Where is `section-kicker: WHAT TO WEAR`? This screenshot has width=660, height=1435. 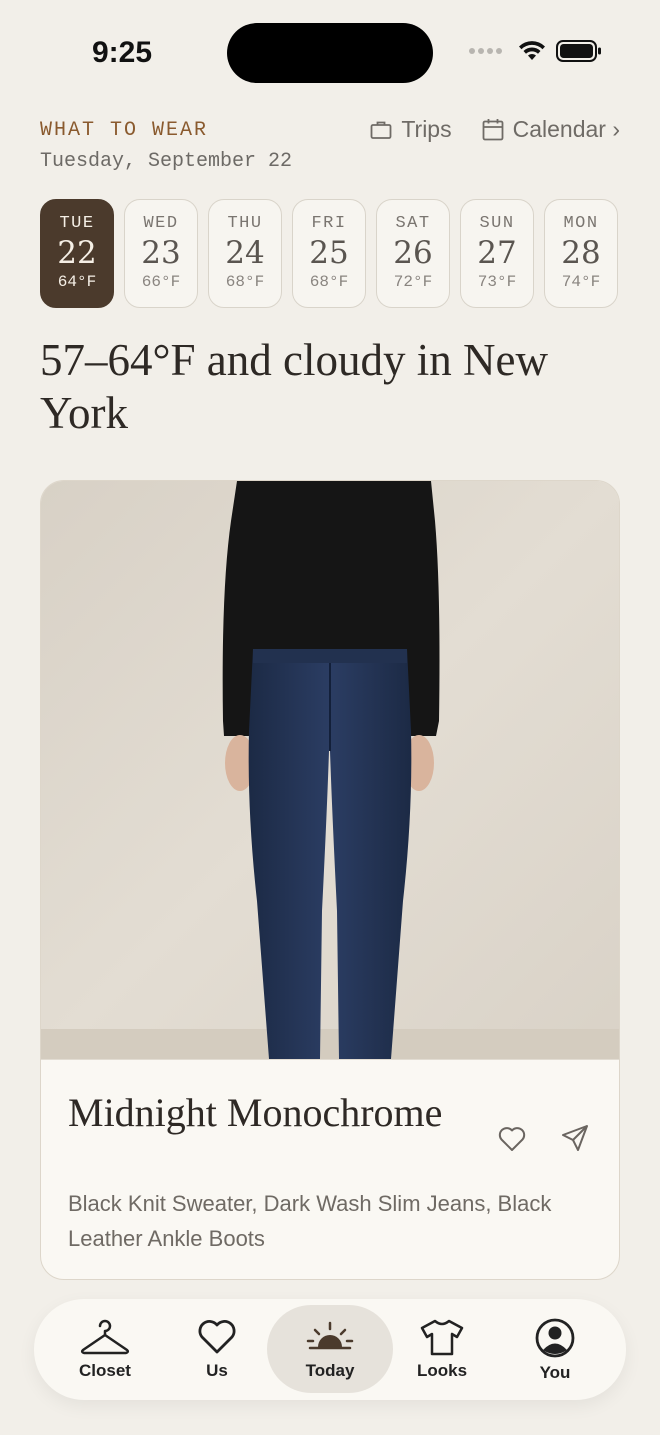
section-kicker: WHAT TO WEAR is located at coordinates (124, 130).